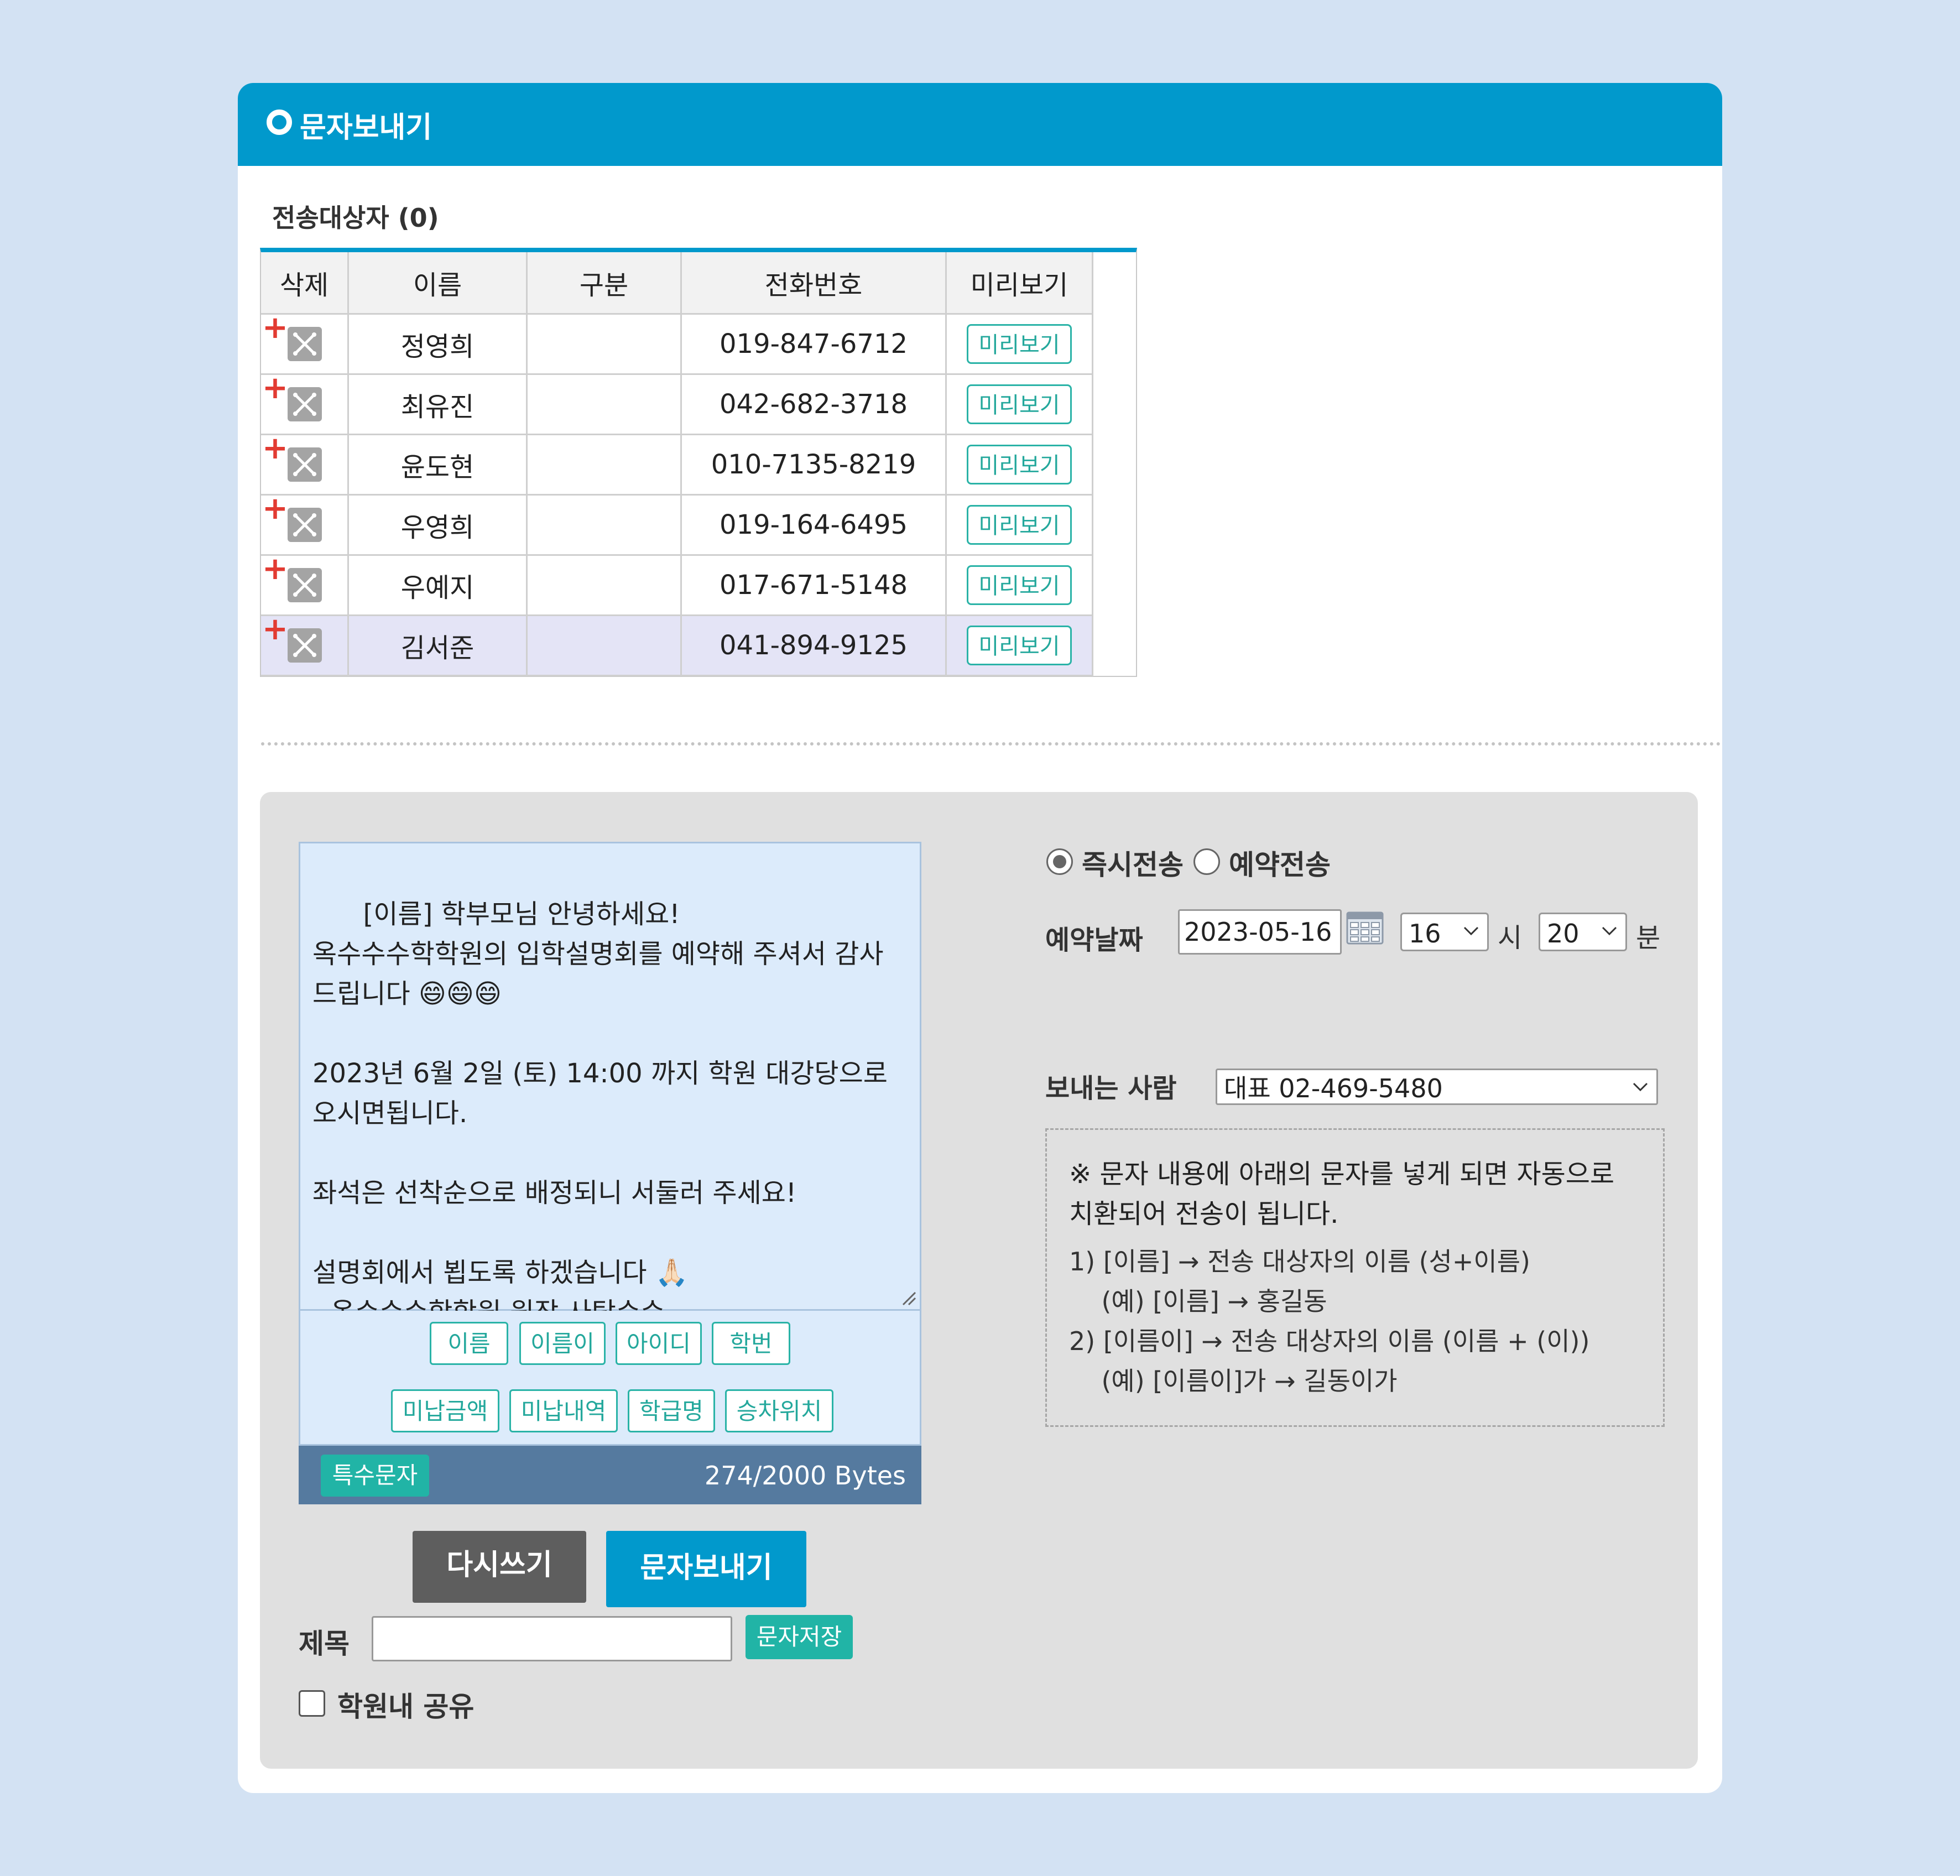 This screenshot has height=1876, width=1960. Describe the element at coordinates (799, 1637) in the screenshot. I see `save-message-button: 문자저장` at that location.